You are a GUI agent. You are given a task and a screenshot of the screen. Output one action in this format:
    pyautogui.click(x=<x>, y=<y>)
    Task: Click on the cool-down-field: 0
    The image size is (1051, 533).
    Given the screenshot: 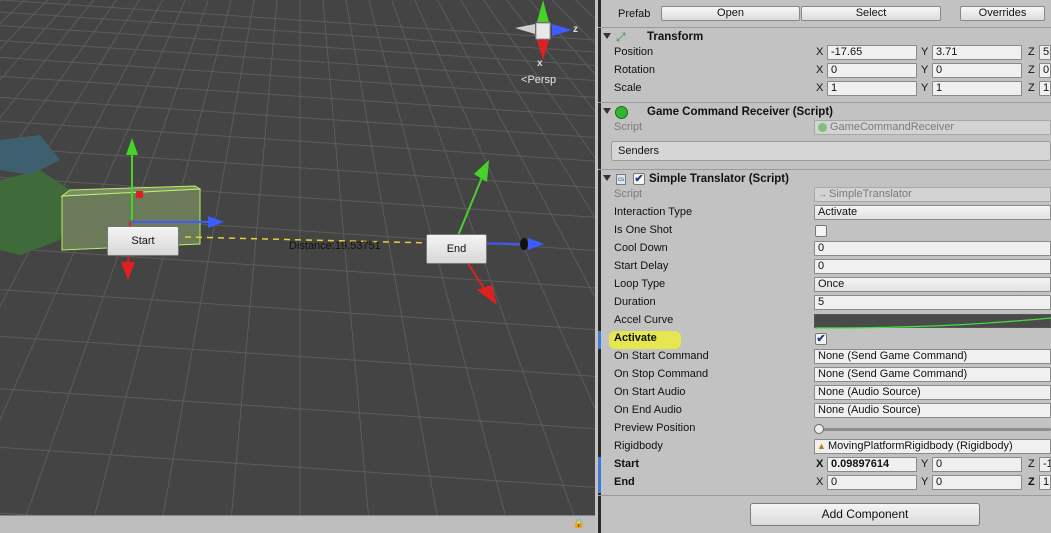 What is the action you would take?
    pyautogui.click(x=932, y=248)
    